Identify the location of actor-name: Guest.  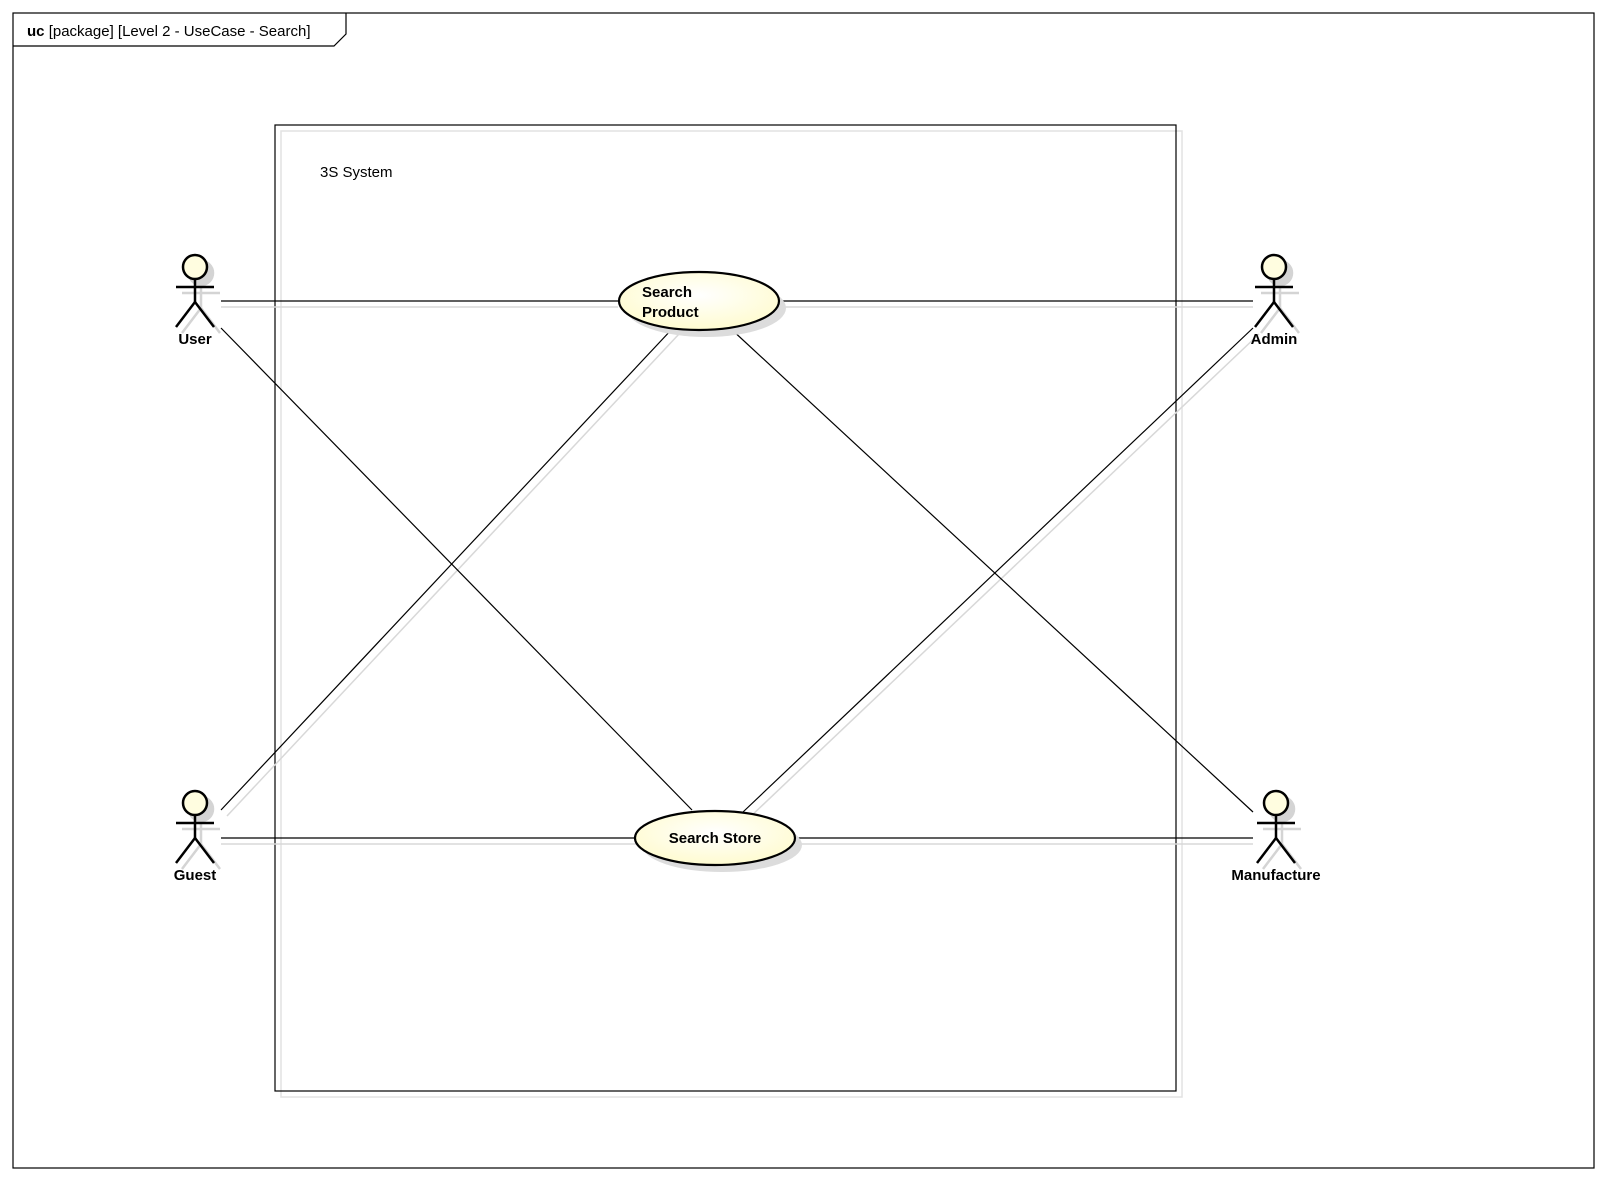
(195, 875).